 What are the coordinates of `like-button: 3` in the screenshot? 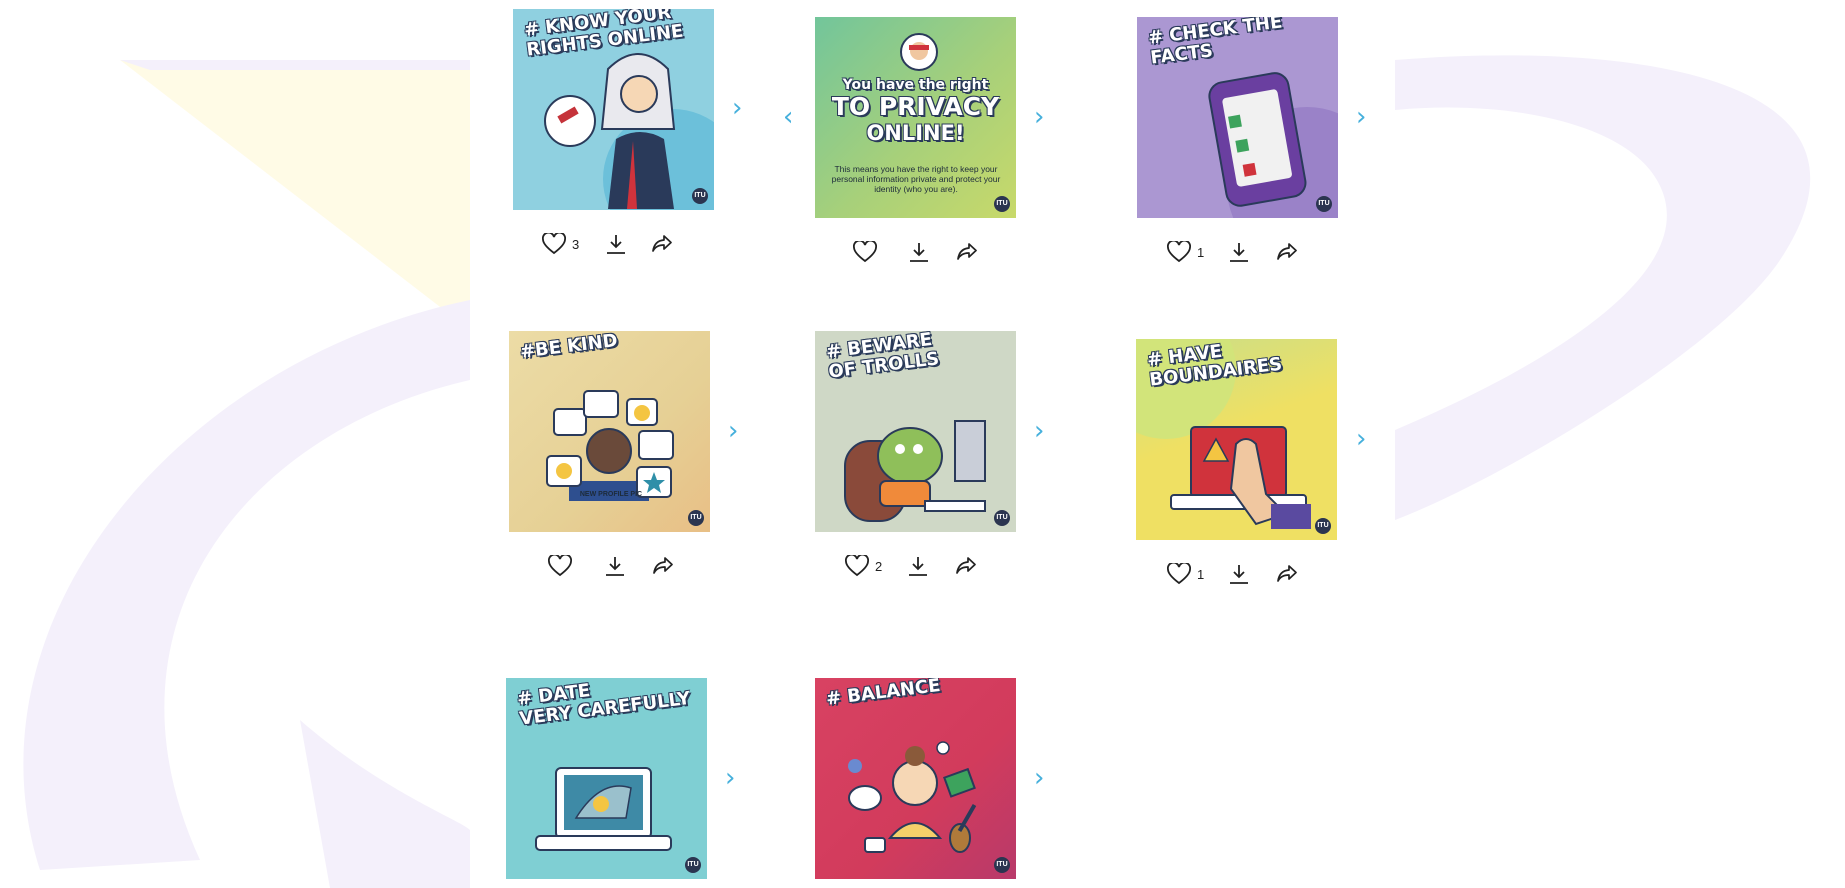 It's located at (560, 244).